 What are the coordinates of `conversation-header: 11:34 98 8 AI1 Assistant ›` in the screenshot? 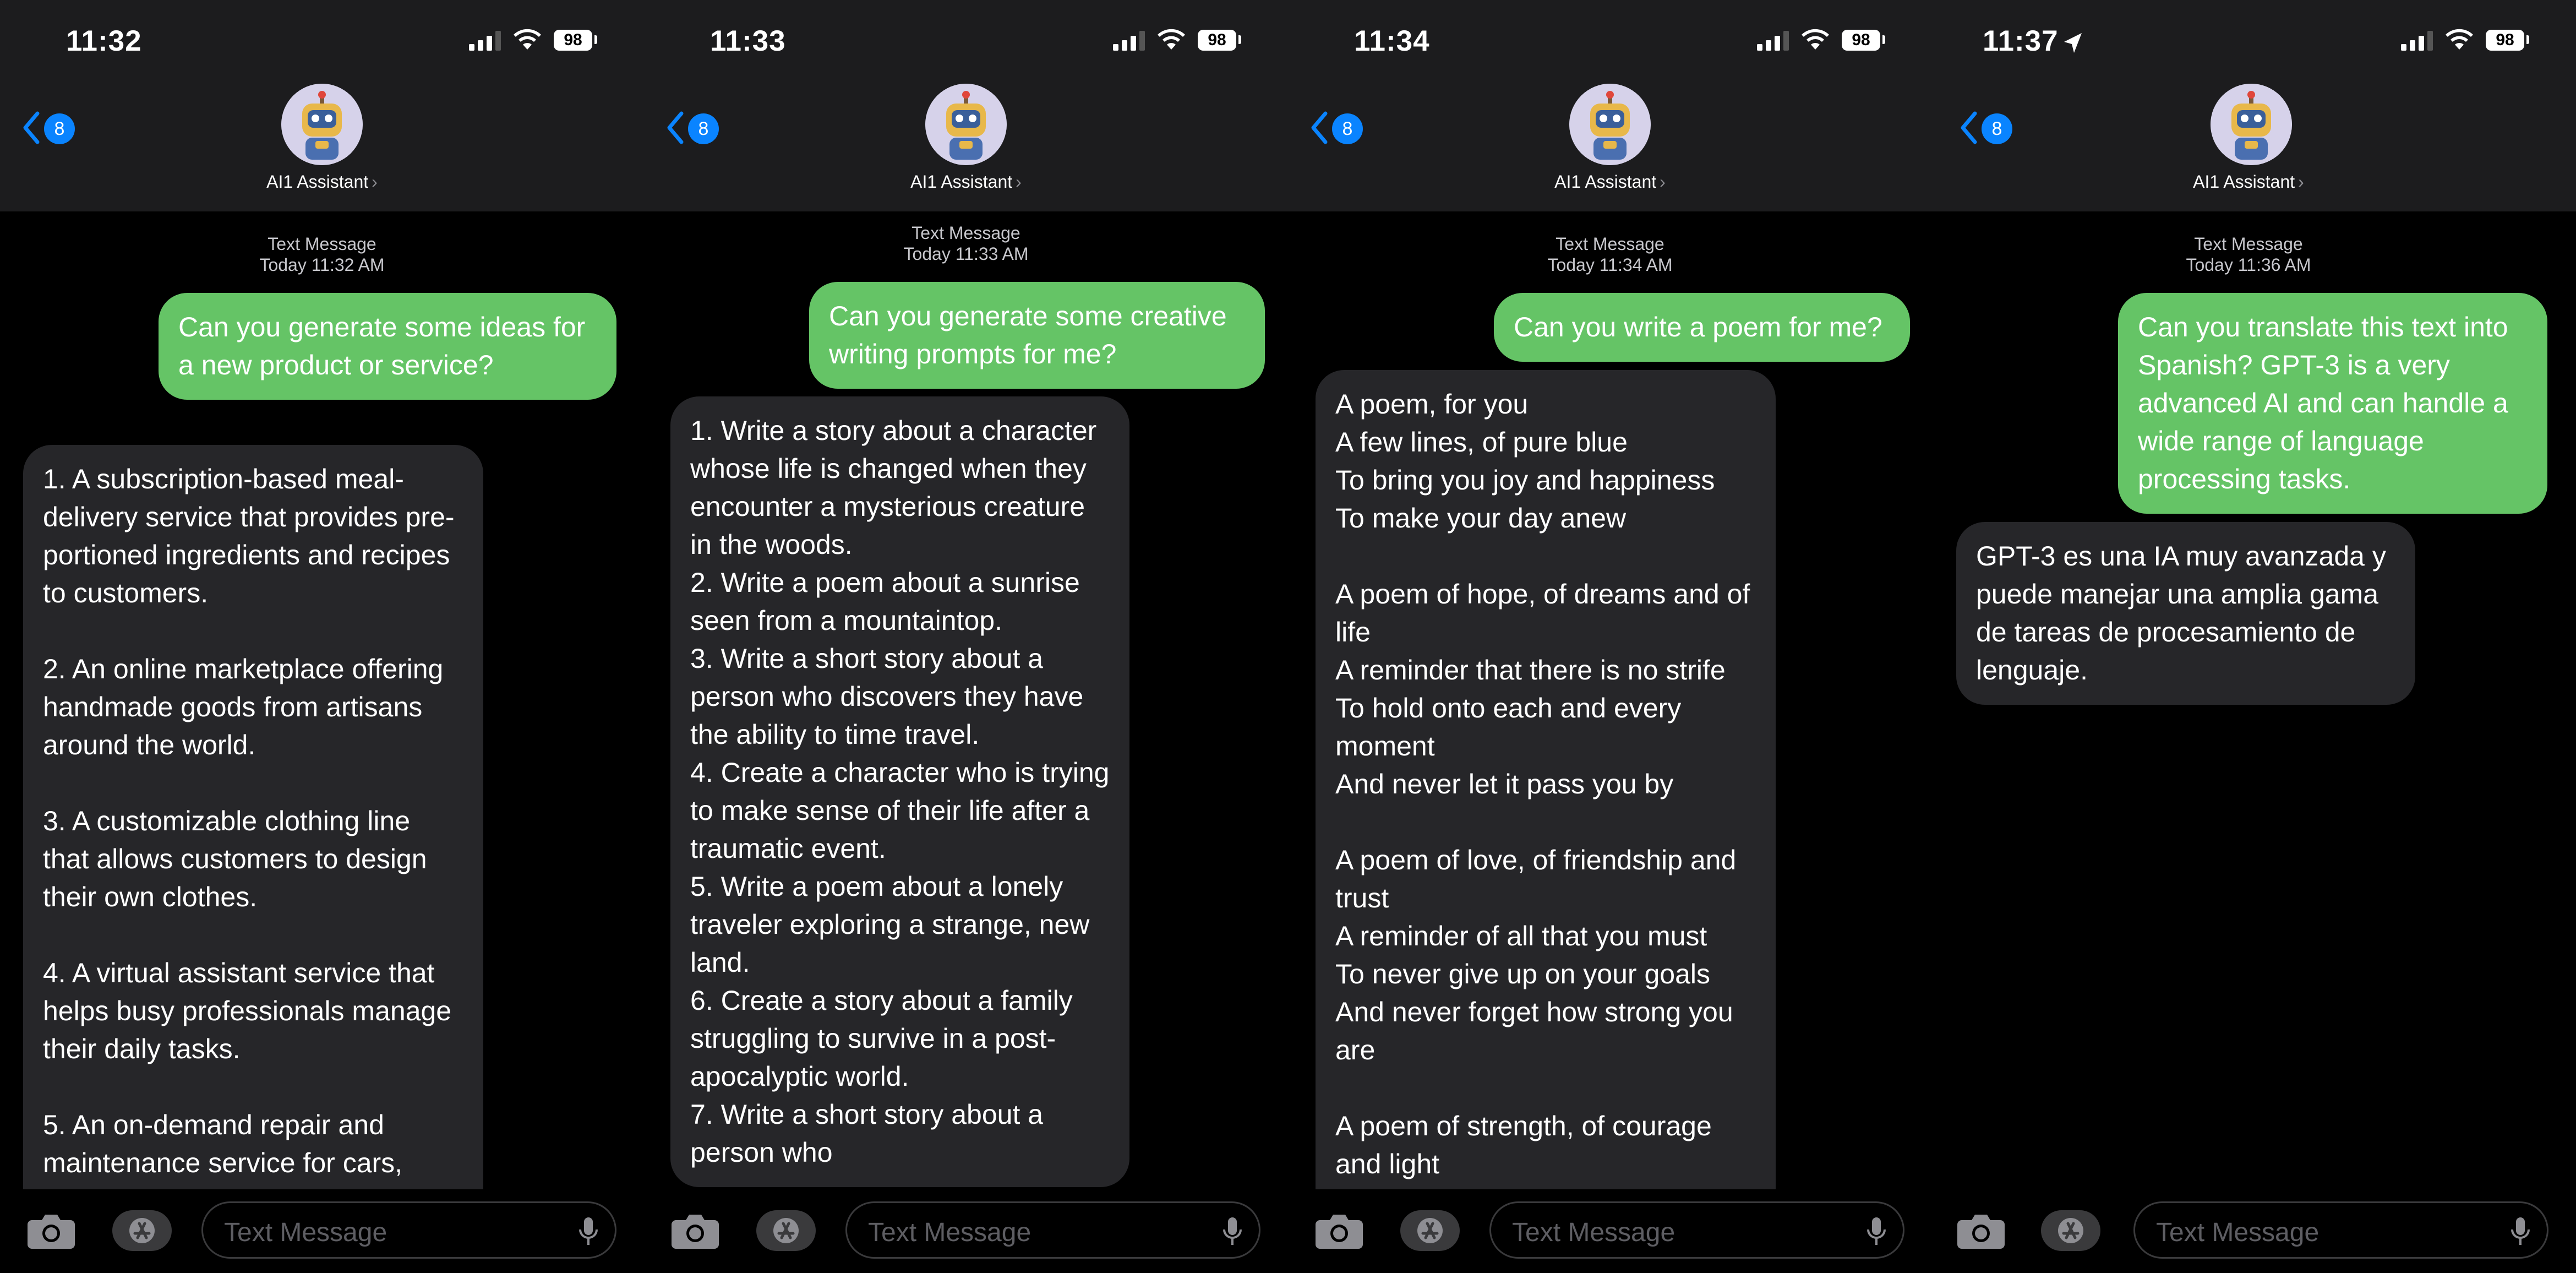 It's located at (1610, 105).